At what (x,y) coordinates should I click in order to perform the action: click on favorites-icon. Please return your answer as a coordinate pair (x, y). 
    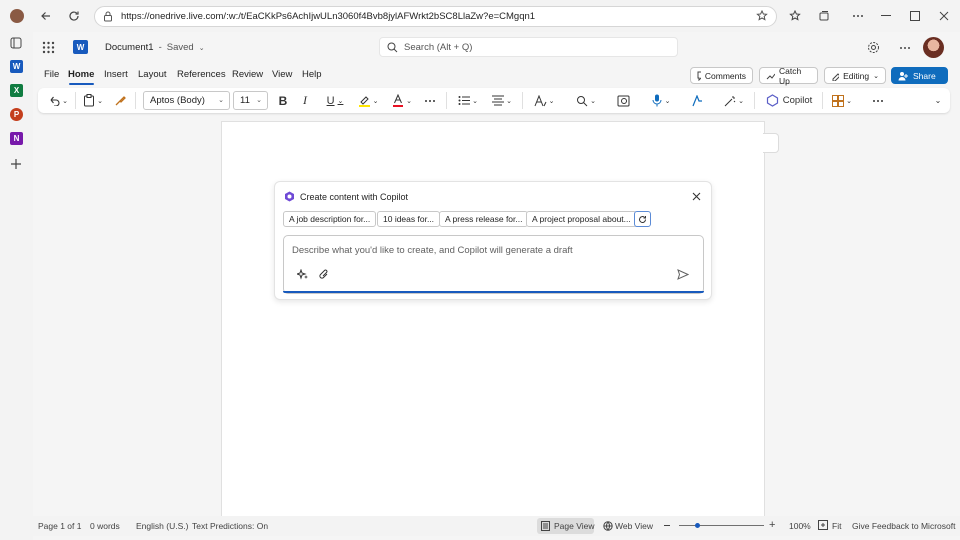
    Looking at the image, I should click on (795, 16).